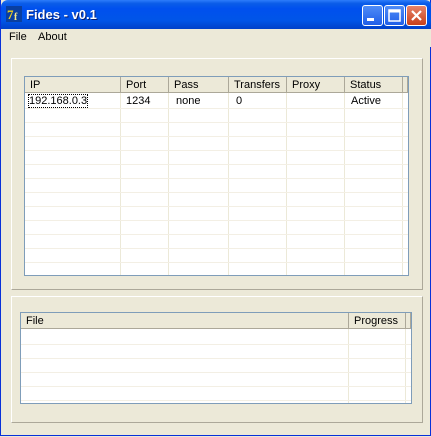  I want to click on app-icon: 7 f, so click(14, 14).